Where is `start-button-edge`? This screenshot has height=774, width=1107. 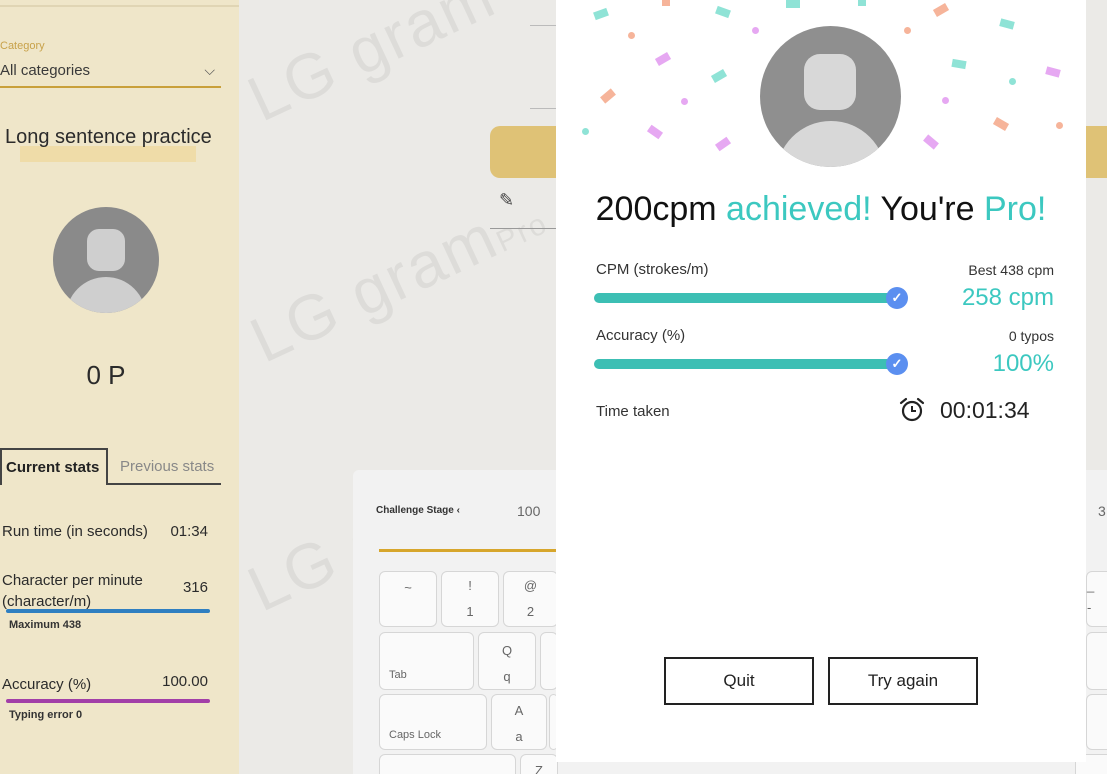 start-button-edge is located at coordinates (1096, 152).